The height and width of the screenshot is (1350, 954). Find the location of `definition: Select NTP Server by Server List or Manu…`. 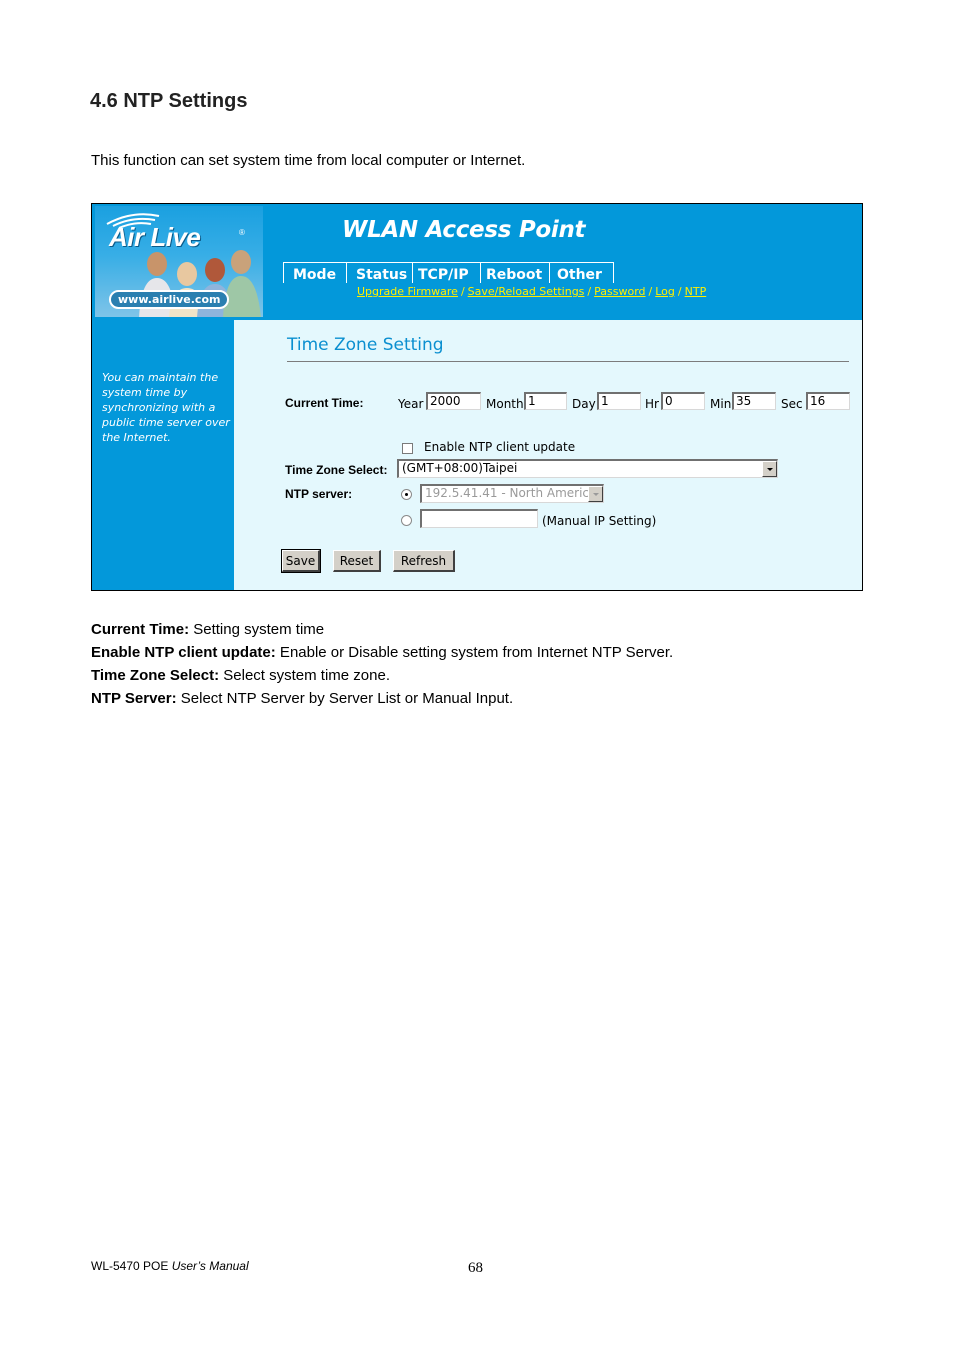

definition: Select NTP Server by Server List or Manu… is located at coordinates (345, 698).